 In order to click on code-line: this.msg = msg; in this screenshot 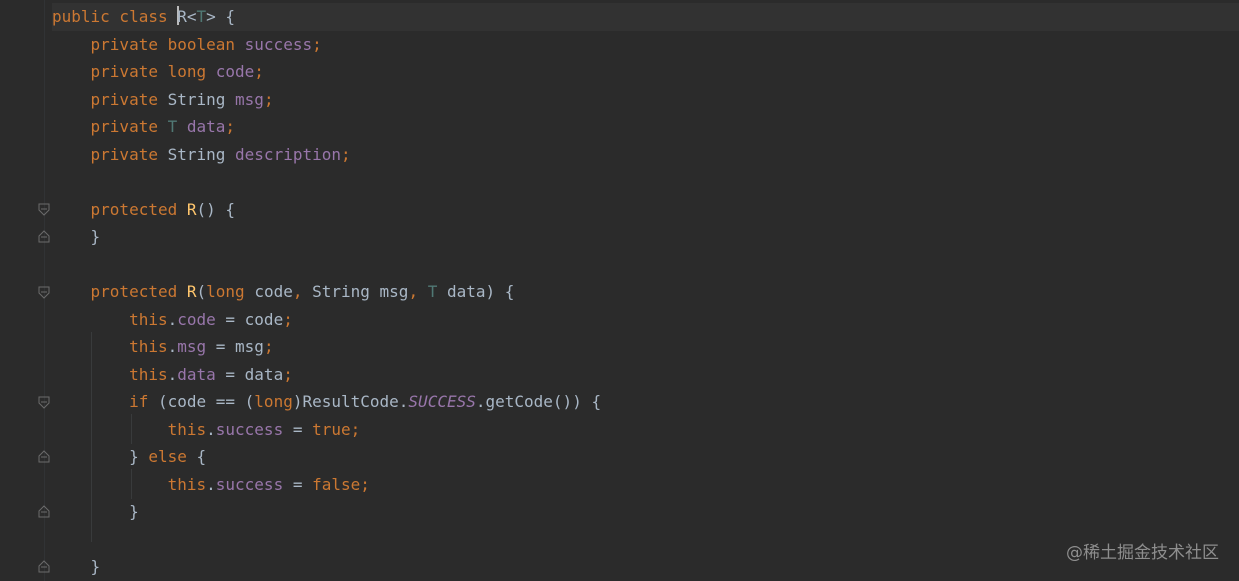, I will do `click(642, 347)`.